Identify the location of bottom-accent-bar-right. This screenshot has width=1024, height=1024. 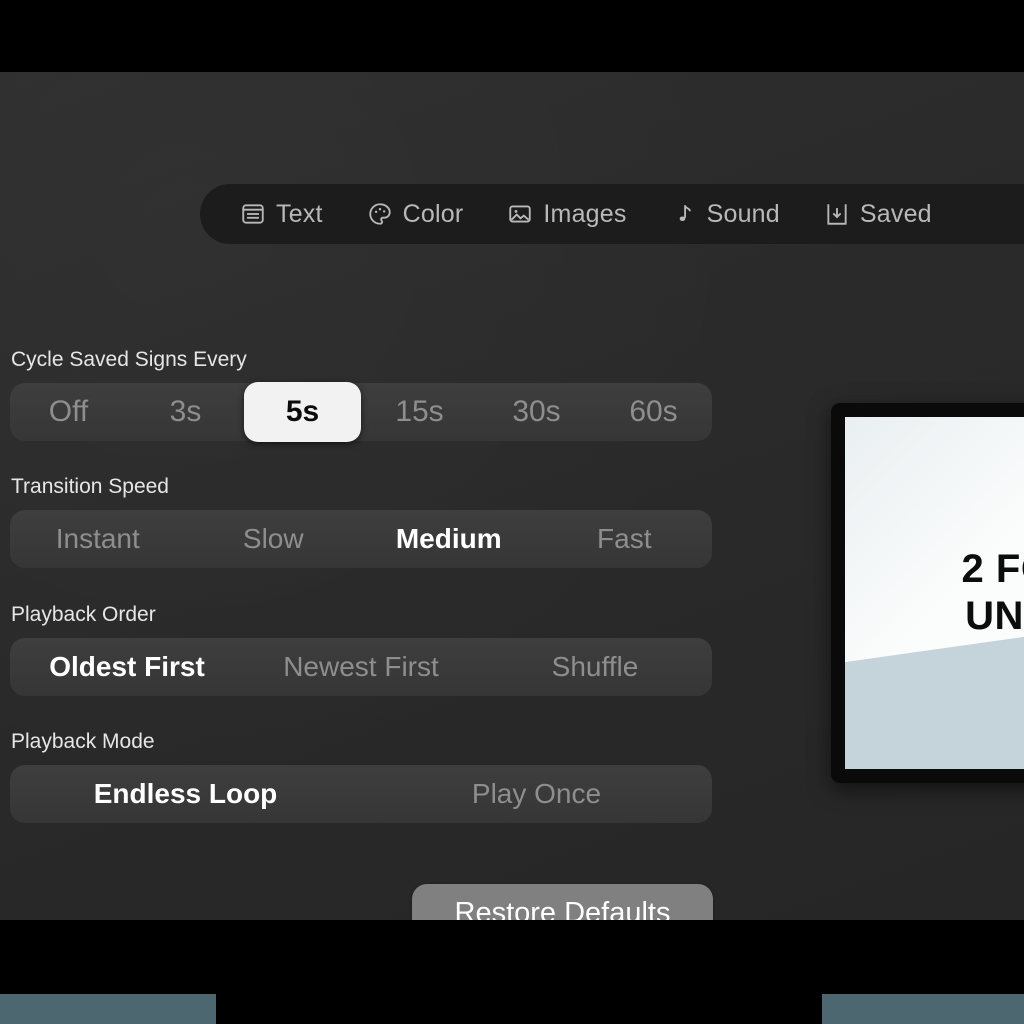
(923, 1009).